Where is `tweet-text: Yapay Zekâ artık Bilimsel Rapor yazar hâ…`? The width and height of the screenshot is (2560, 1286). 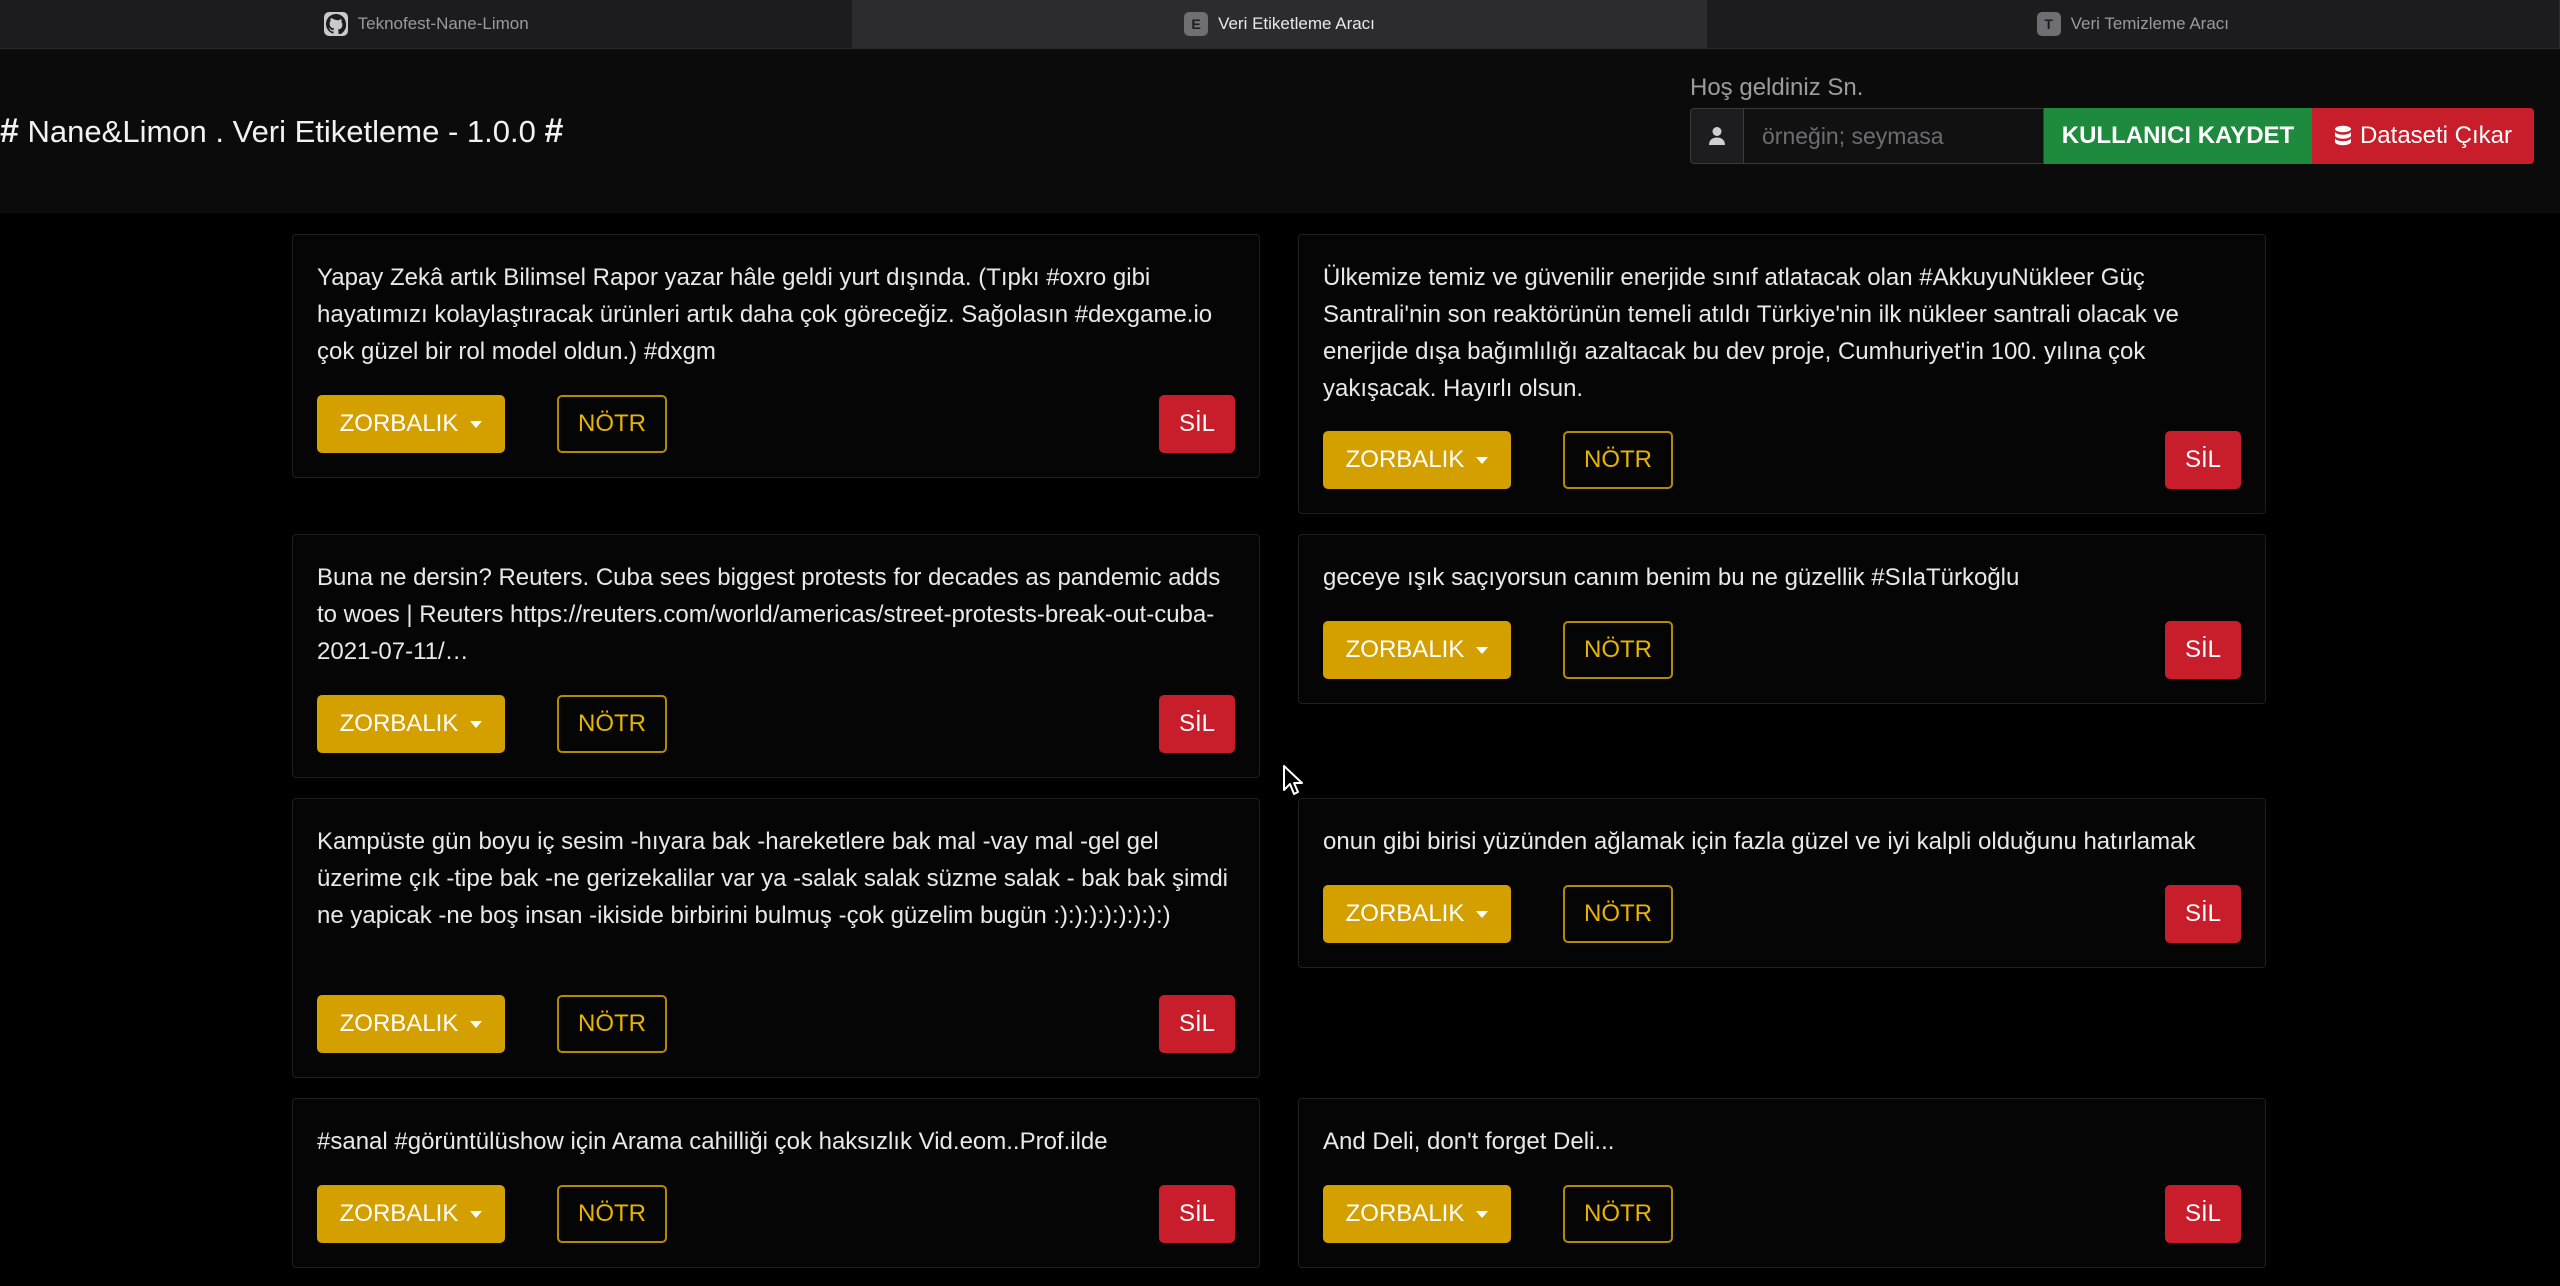
tweet-text: Yapay Zekâ artık Bilimsel Rapor yazar hâ… is located at coordinates (765, 314).